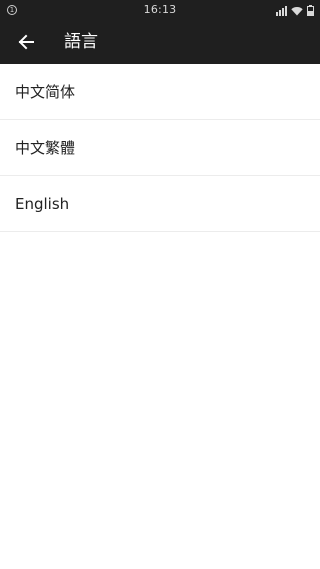 The image size is (320, 569). I want to click on status-bar: 1 16:13, so click(160, 10).